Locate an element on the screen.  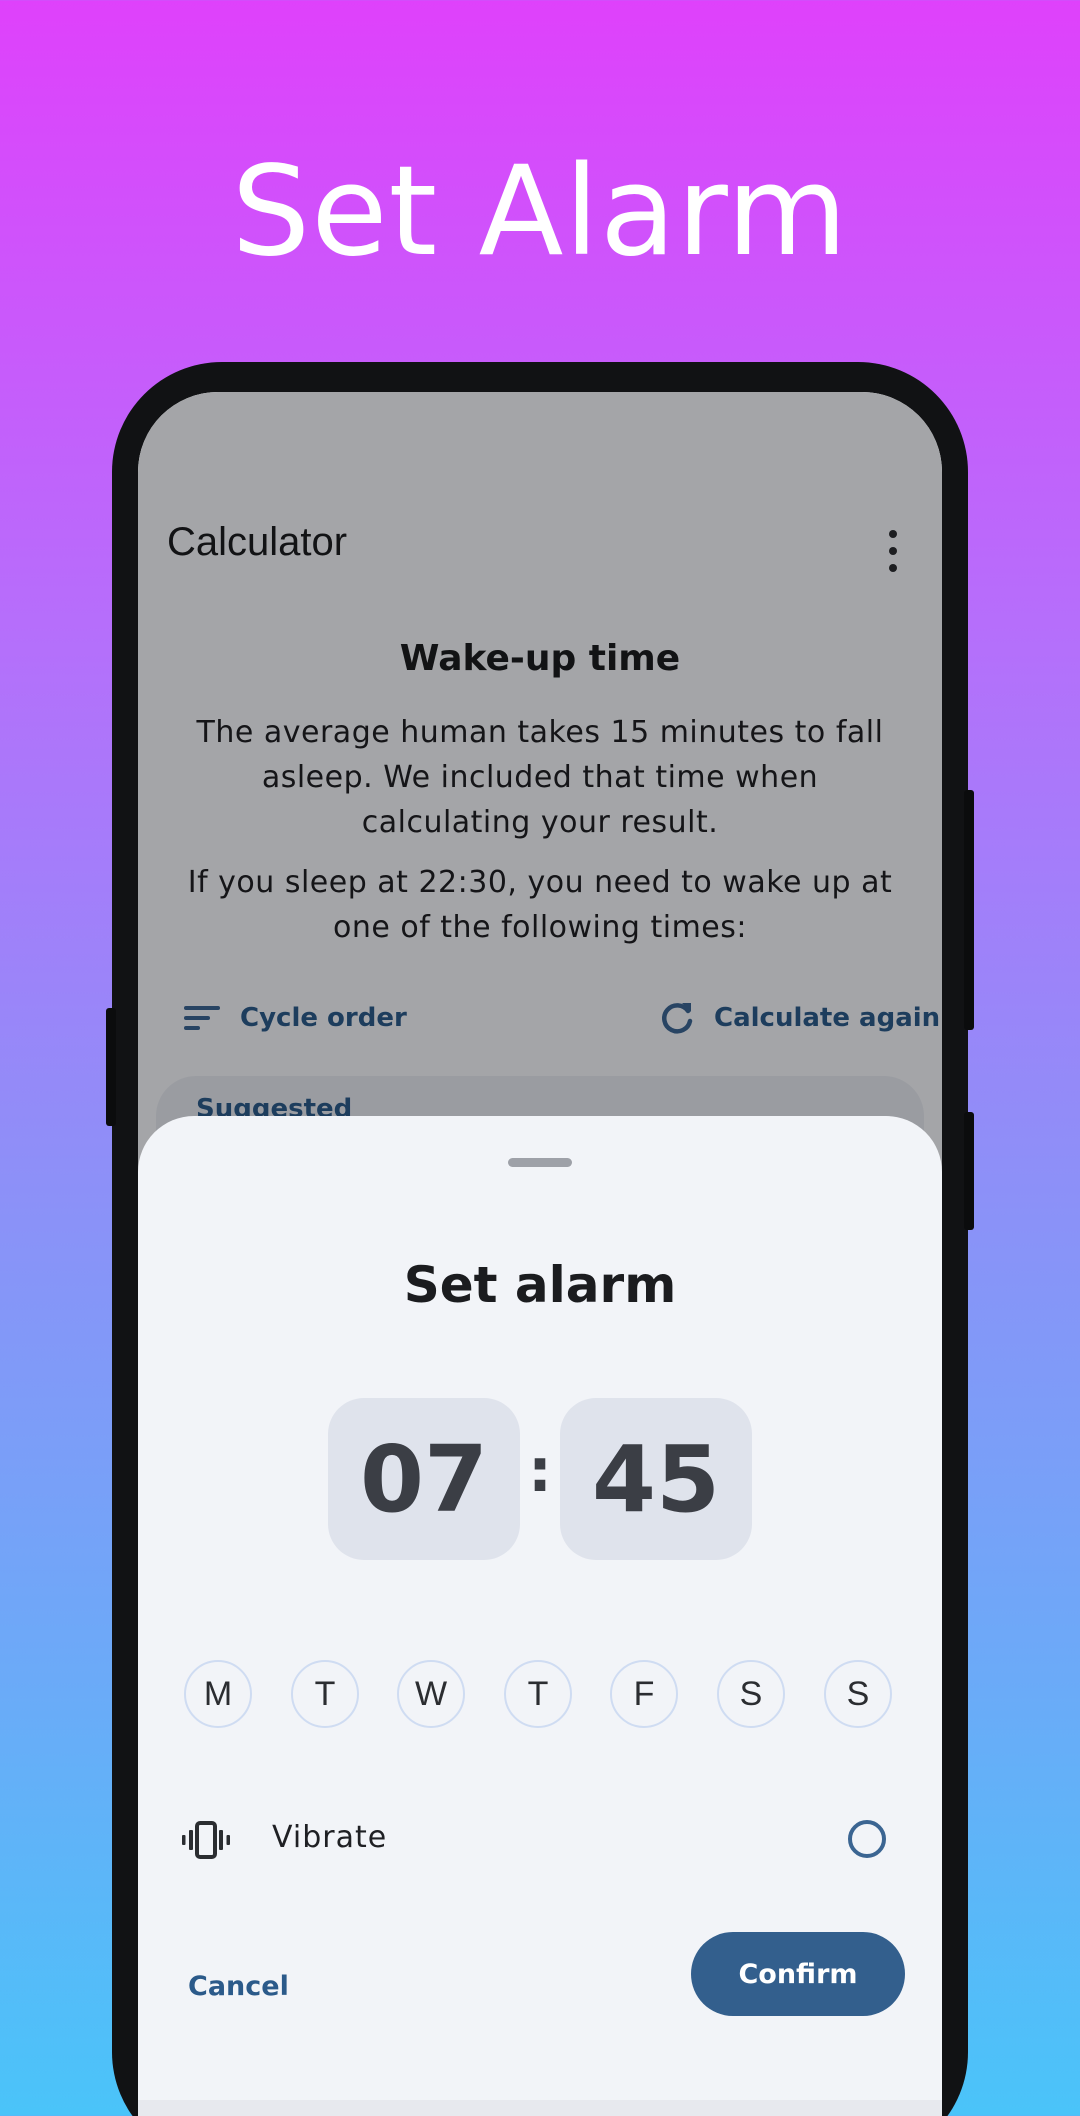
day-toggle-sunday: S is located at coordinates (858, 1694).